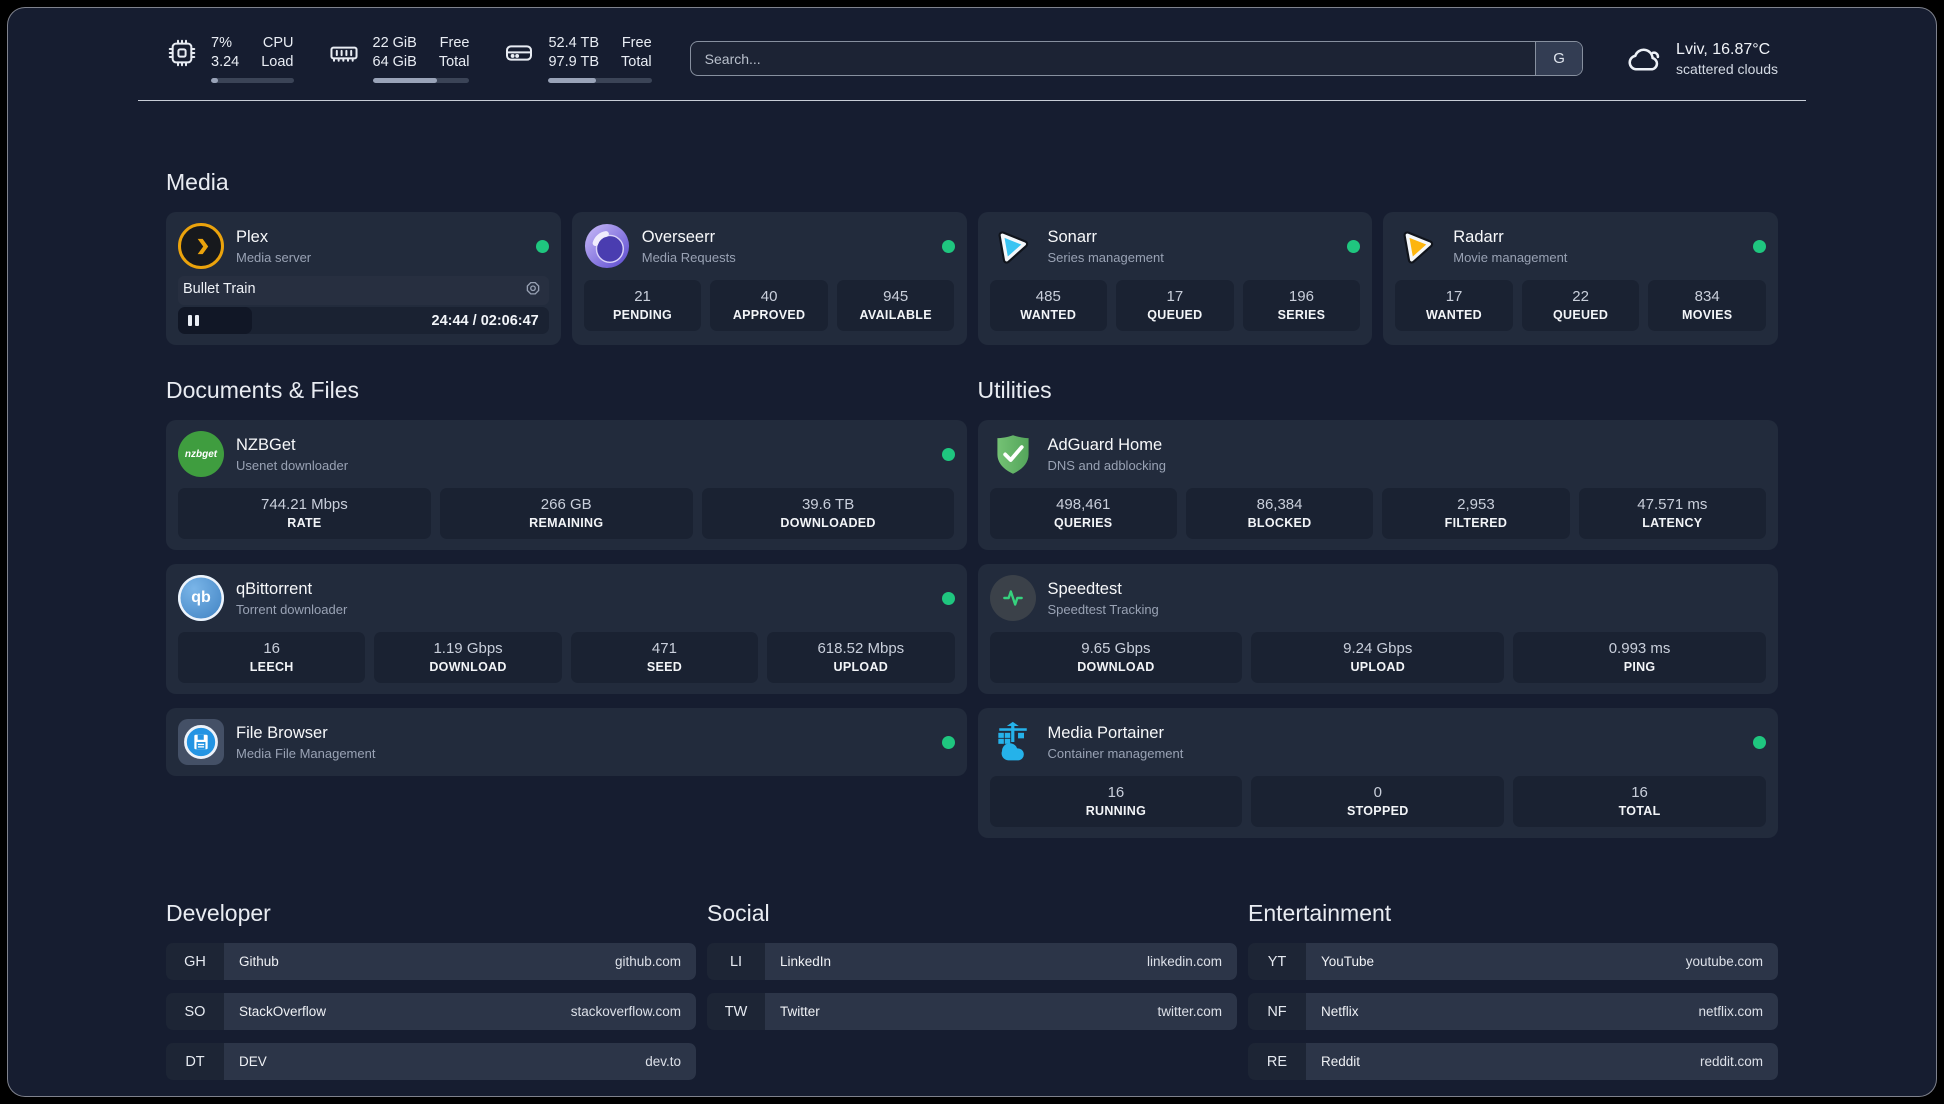 The image size is (1944, 1104). Describe the element at coordinates (1559, 59) in the screenshot. I see `search-engine-button: G` at that location.